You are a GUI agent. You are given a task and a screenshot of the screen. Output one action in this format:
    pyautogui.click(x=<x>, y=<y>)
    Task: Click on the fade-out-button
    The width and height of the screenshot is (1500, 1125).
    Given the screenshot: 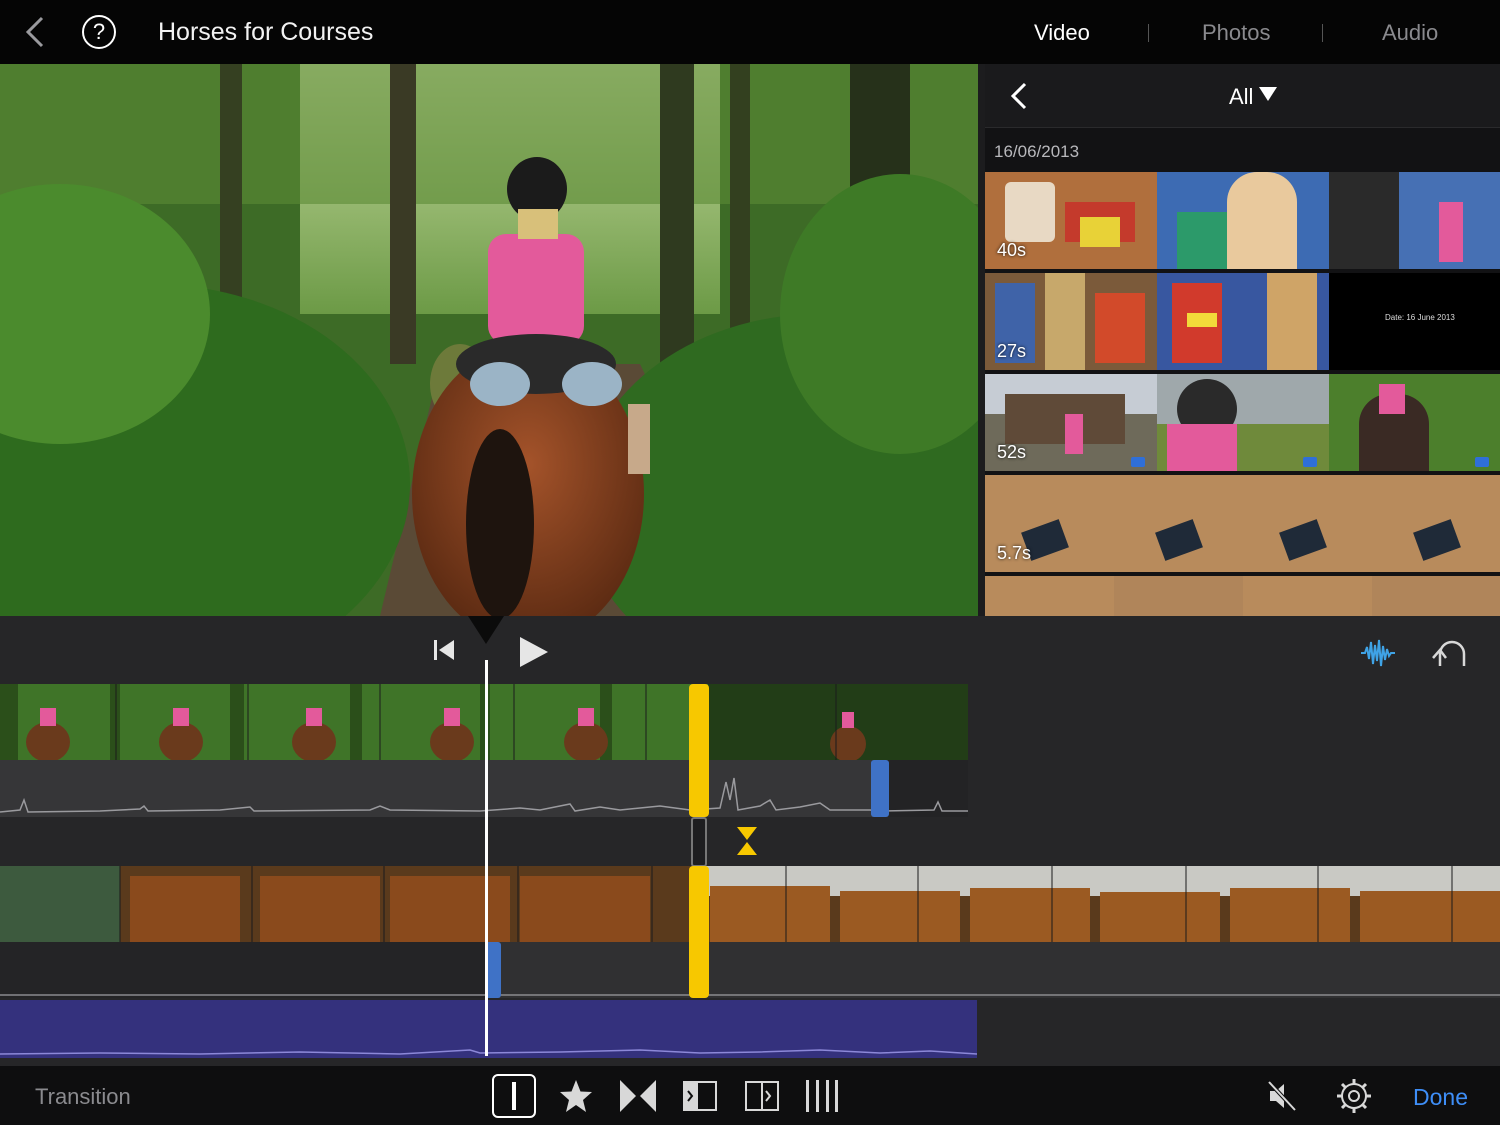 What is the action you would take?
    pyautogui.click(x=762, y=1096)
    